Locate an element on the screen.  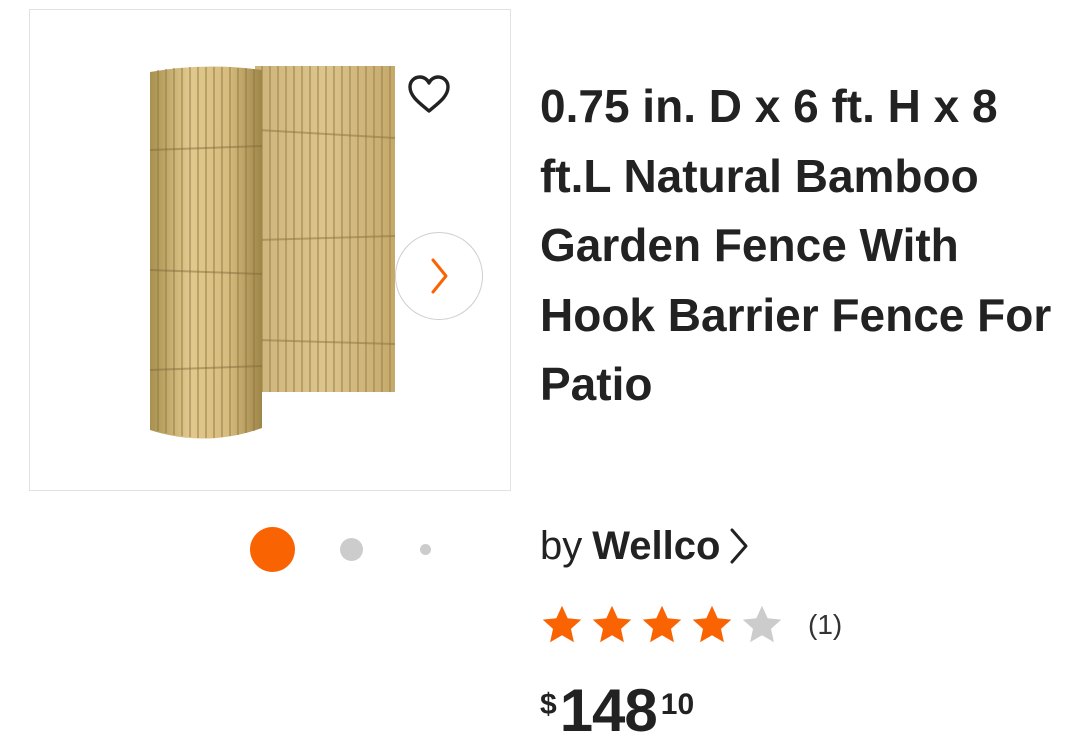
star-empty-icon is located at coordinates (762, 624).